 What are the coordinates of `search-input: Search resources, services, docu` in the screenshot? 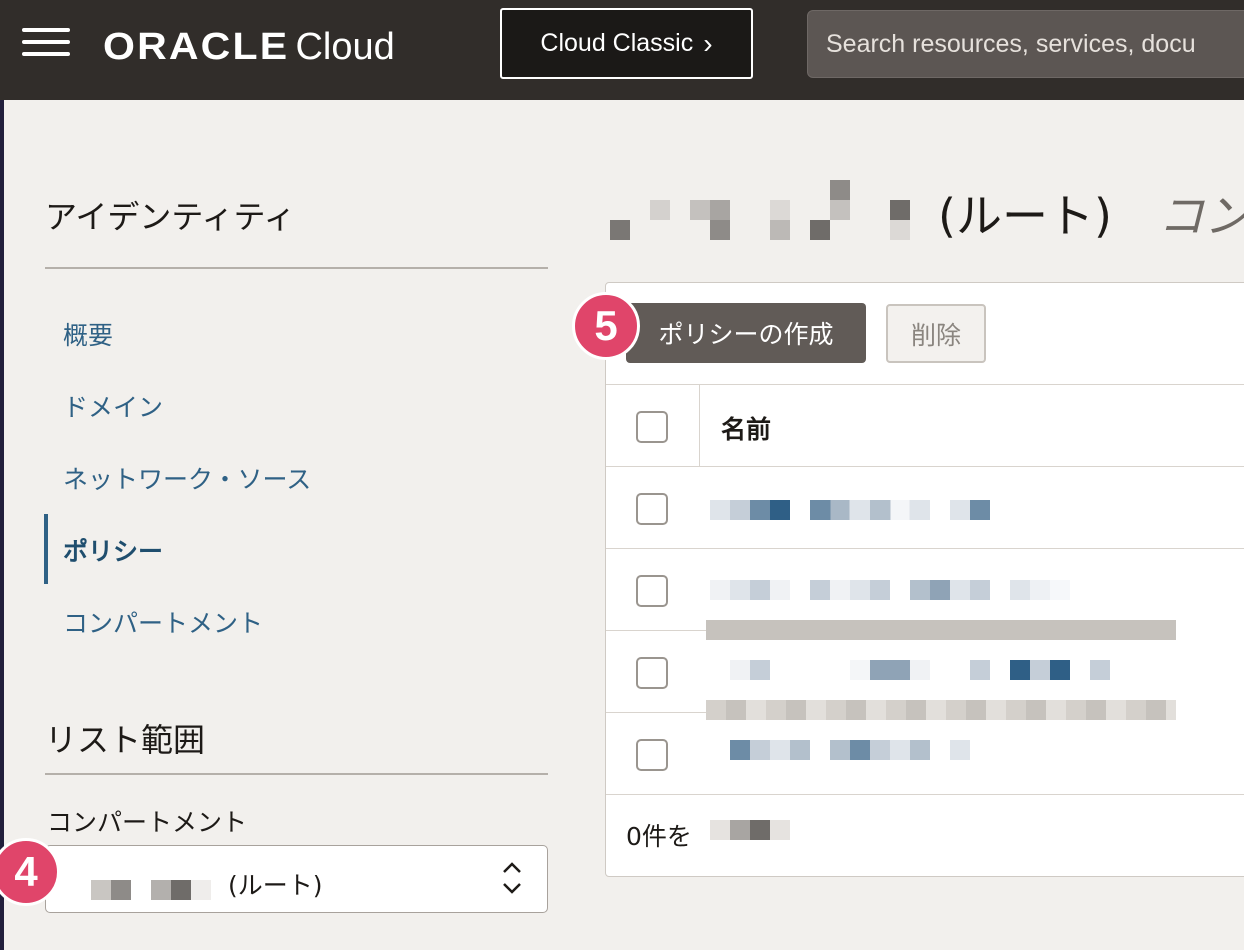 It's located at (1025, 44).